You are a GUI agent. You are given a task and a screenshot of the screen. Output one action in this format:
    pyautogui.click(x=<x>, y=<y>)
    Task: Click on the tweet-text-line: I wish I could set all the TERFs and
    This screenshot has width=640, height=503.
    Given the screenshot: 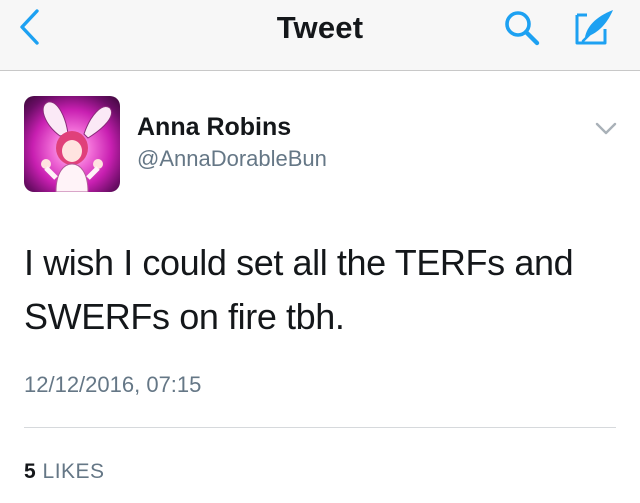 What is the action you would take?
    pyautogui.click(x=299, y=262)
    